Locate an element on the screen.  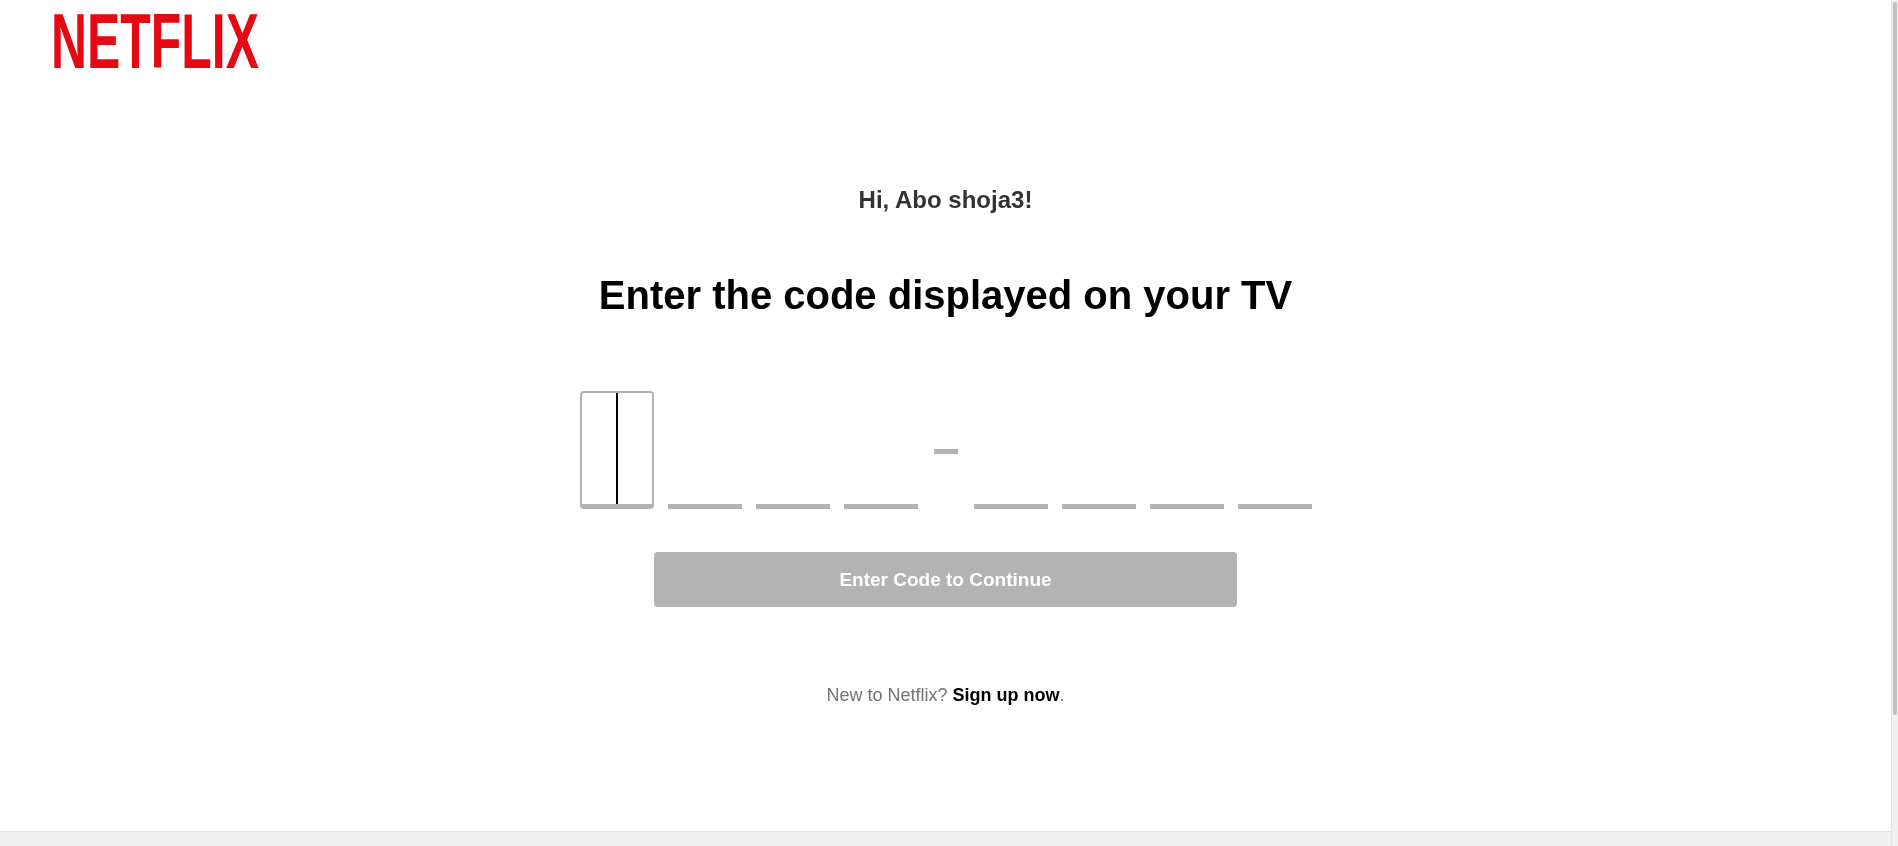
signup-prompt: New to Netflix? Sign up now. is located at coordinates (945, 695).